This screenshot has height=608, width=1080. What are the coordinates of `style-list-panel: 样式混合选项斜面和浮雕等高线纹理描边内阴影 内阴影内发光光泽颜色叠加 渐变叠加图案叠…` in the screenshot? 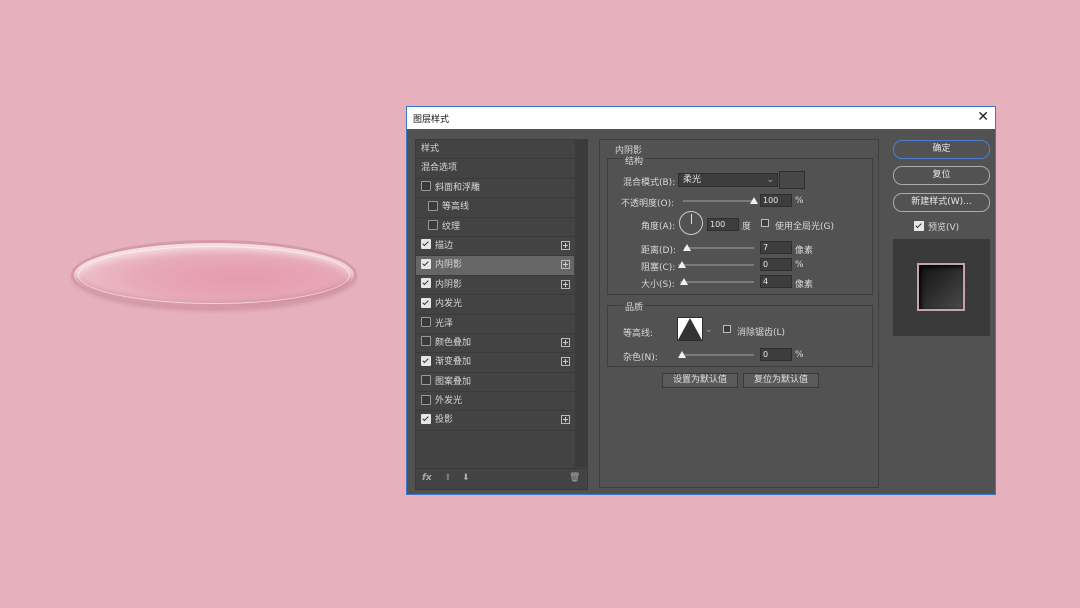 It's located at (501, 314).